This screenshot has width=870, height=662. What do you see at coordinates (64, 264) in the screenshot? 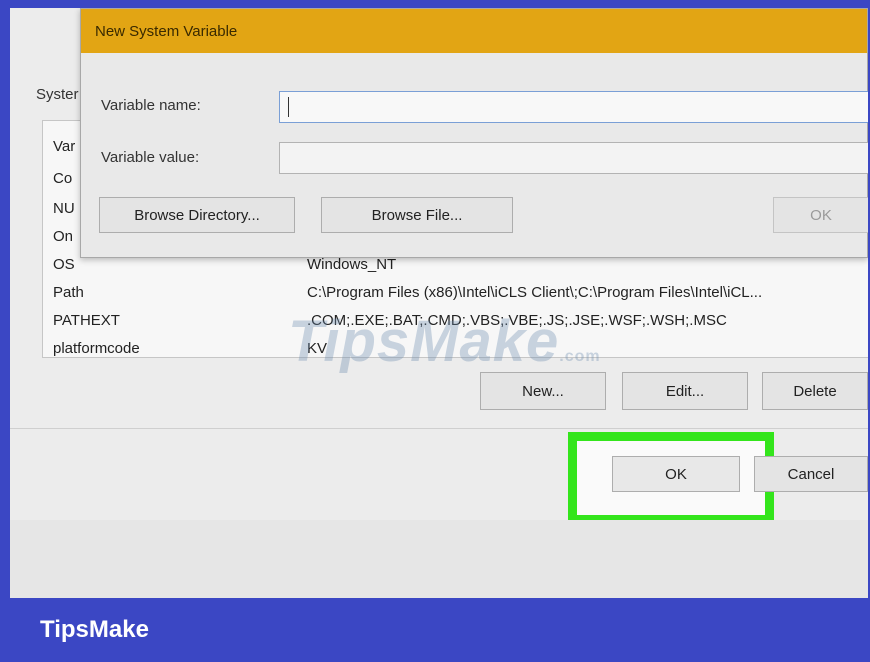
I see `variable-name: OS` at bounding box center [64, 264].